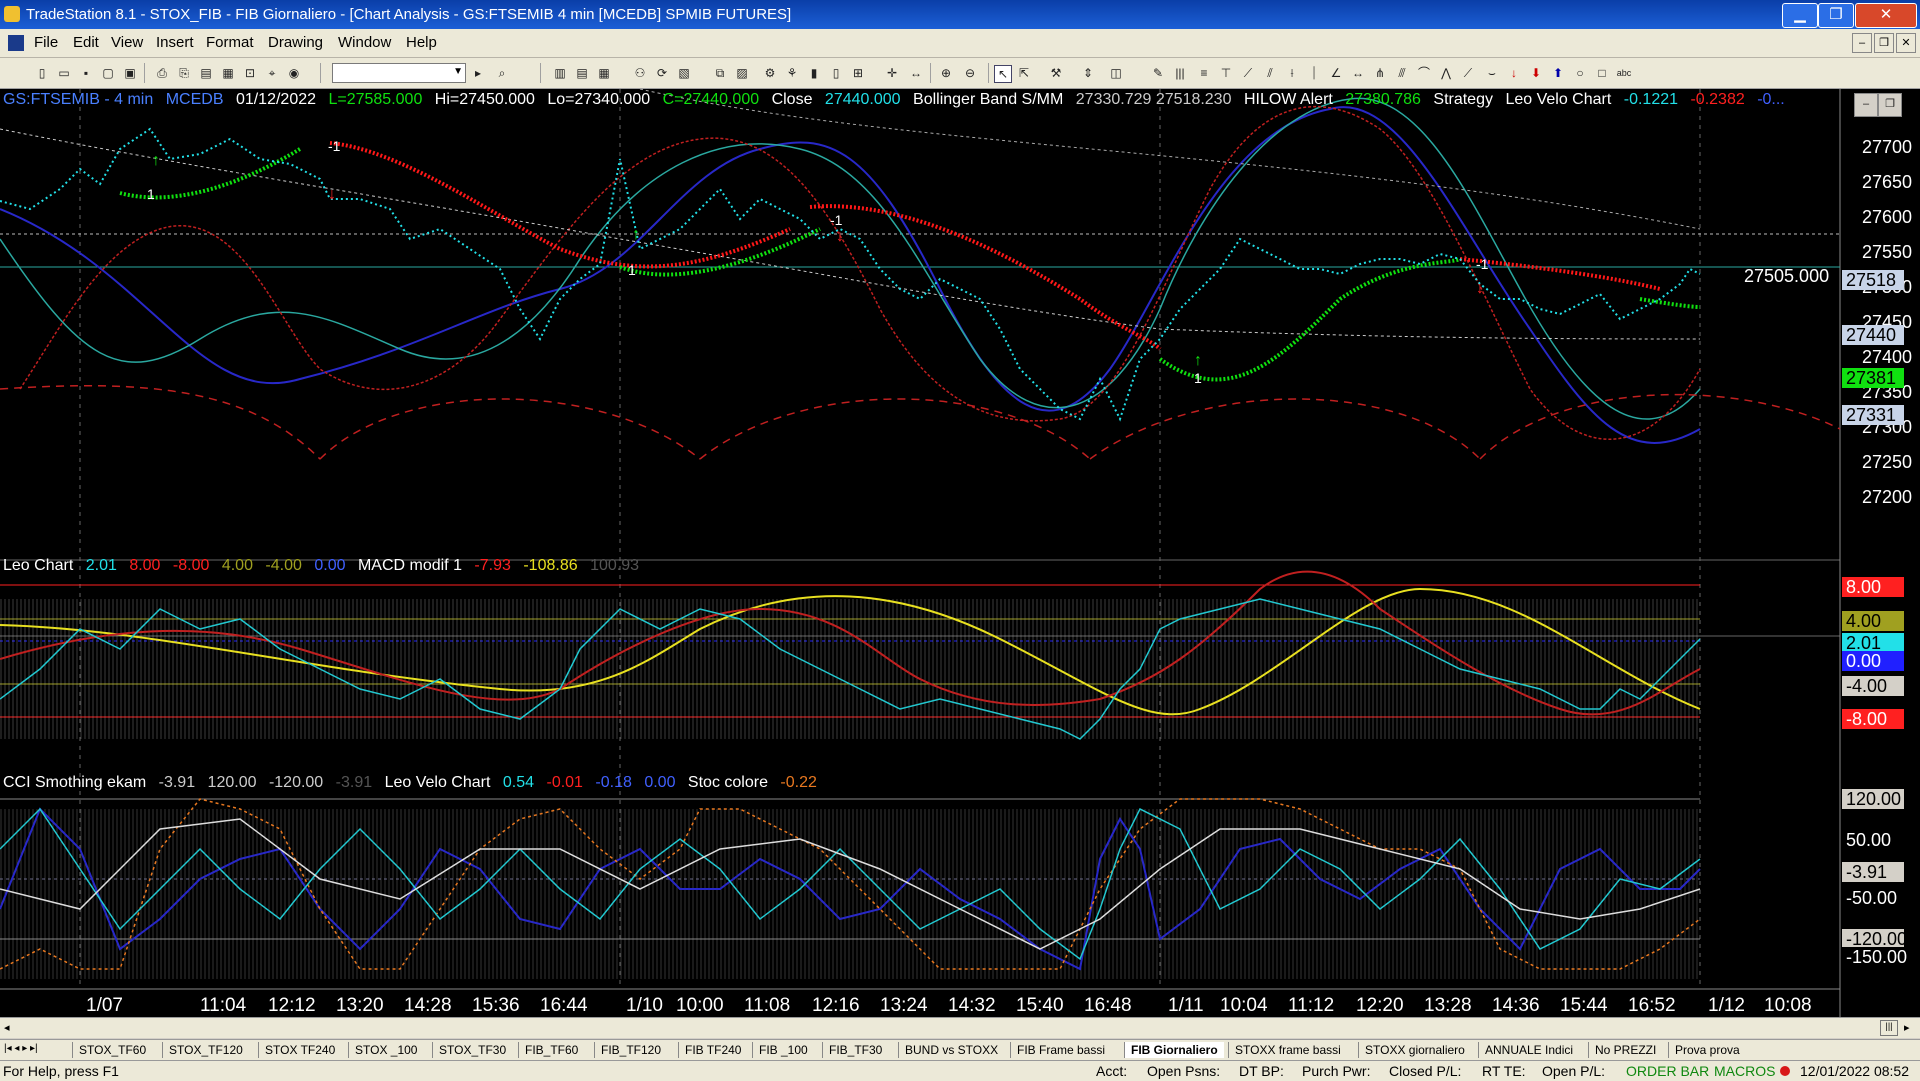 The width and height of the screenshot is (1920, 1081). I want to click on menu-insert: Insert, so click(175, 42).